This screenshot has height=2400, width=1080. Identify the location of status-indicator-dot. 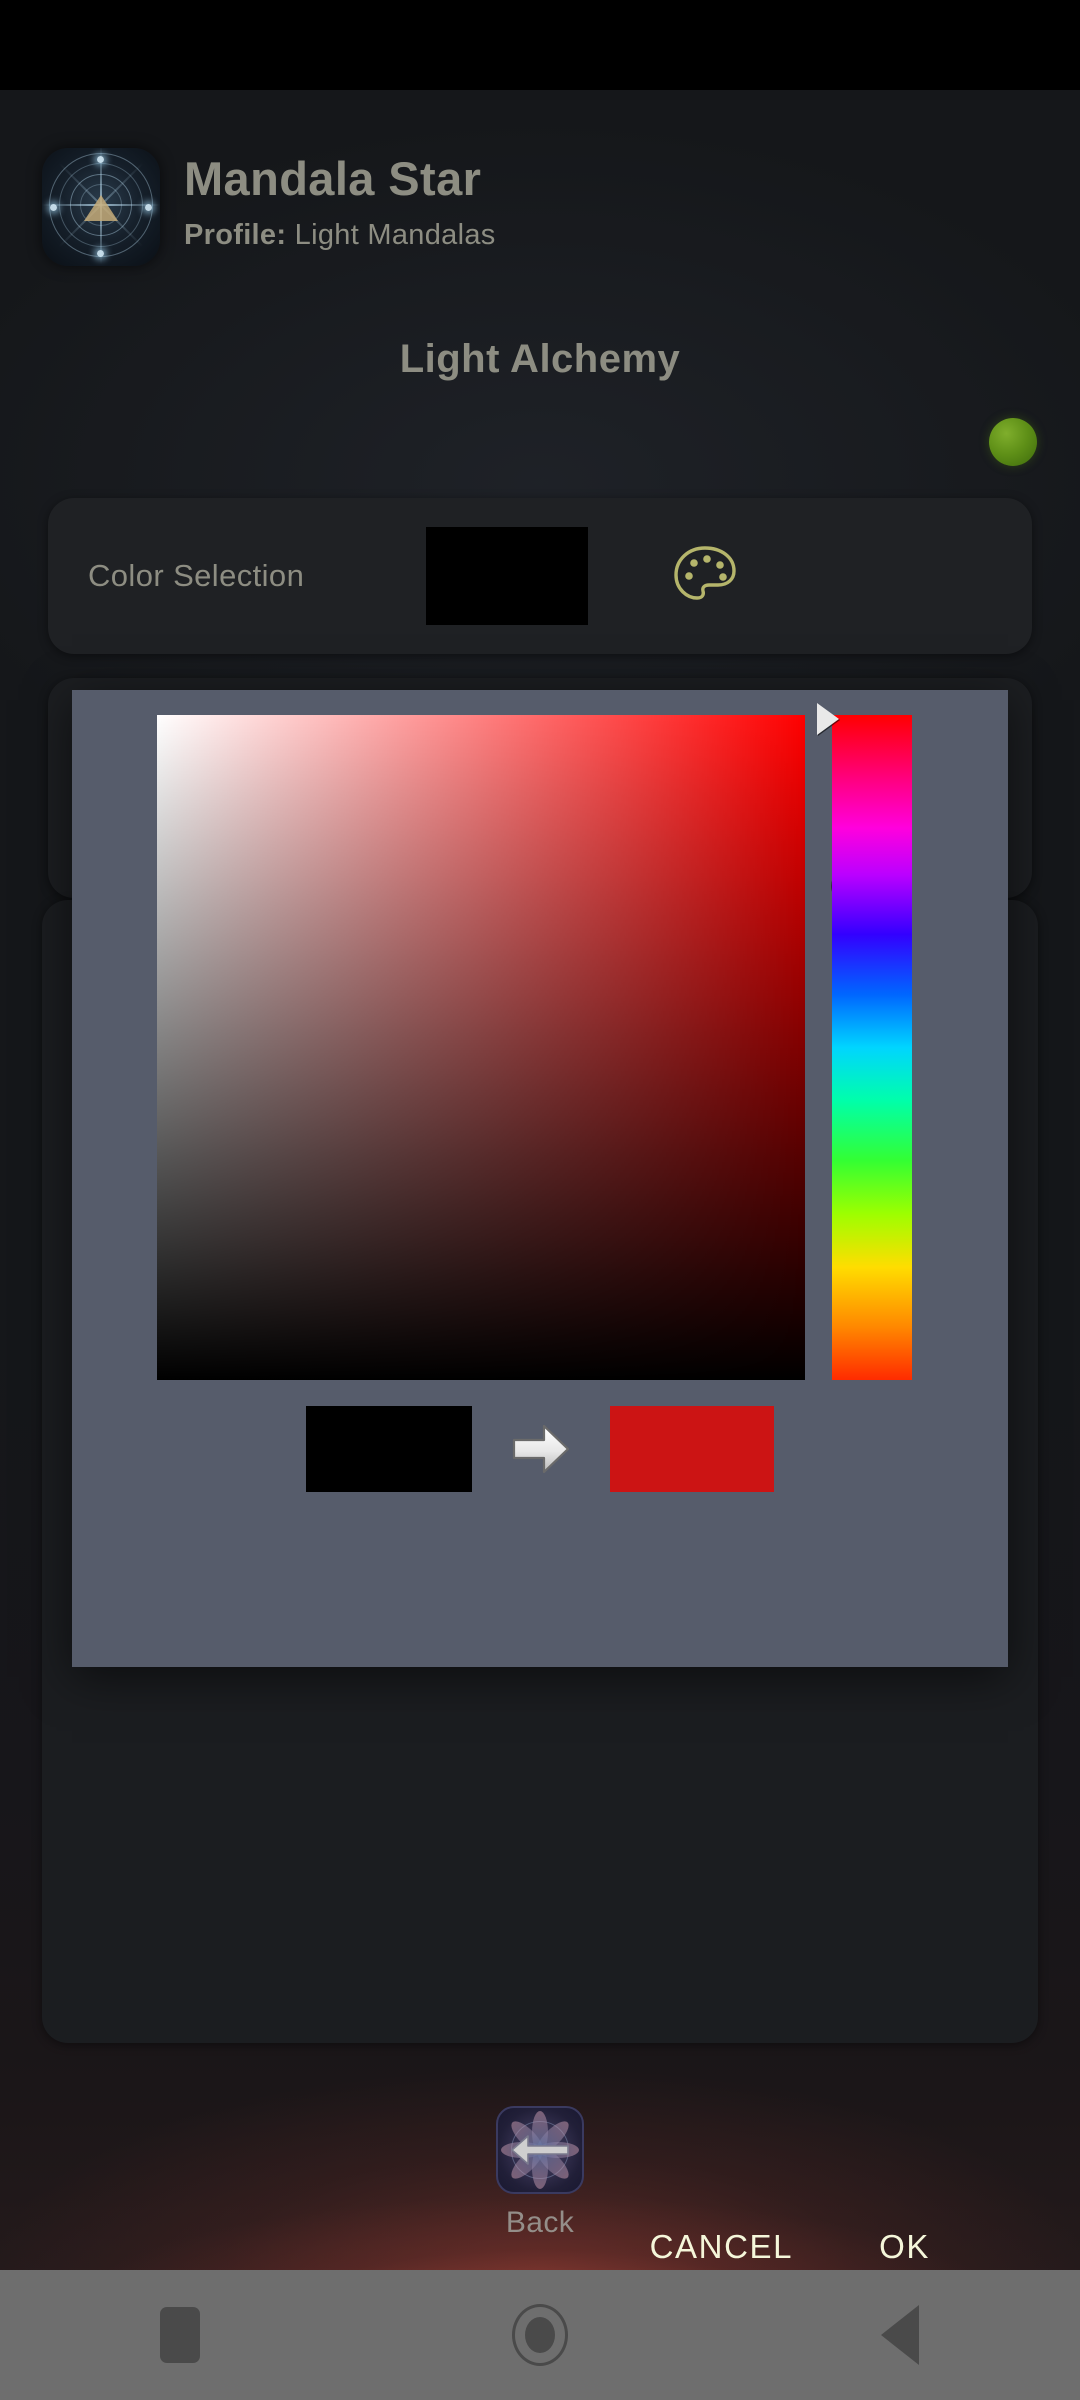
(1013, 442).